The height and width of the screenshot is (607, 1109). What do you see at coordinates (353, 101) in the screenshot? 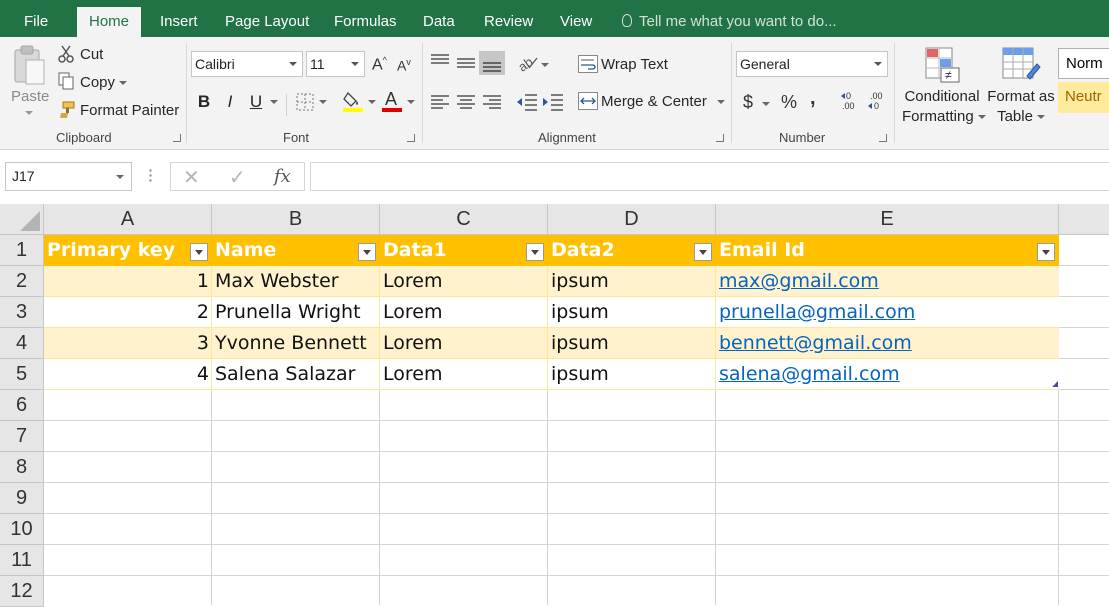
I see `fill-color-icon` at bounding box center [353, 101].